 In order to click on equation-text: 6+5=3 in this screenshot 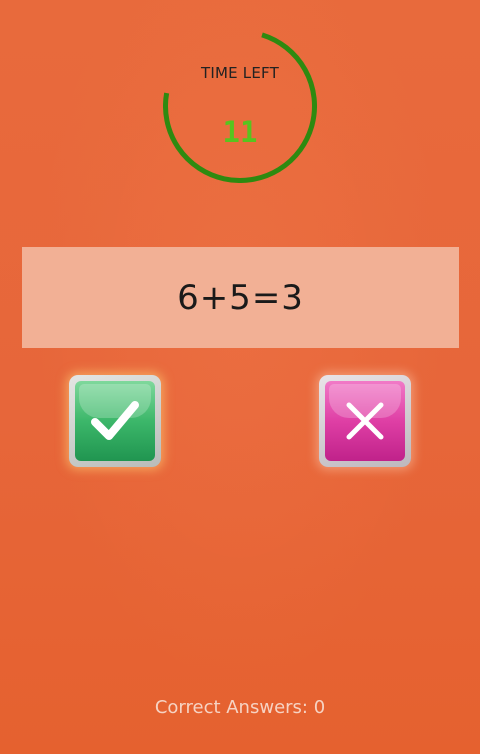, I will do `click(240, 297)`.